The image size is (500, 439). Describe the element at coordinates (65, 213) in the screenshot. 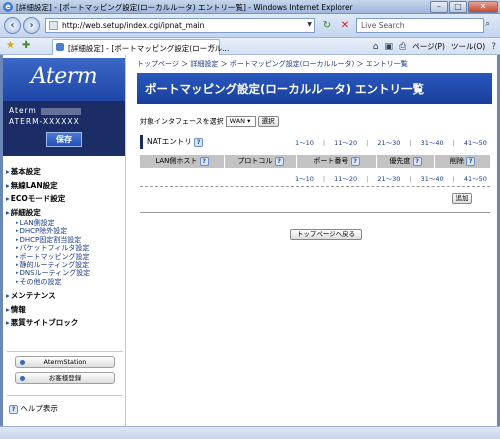

I see `menu-detail-settings: 詳細設定` at that location.